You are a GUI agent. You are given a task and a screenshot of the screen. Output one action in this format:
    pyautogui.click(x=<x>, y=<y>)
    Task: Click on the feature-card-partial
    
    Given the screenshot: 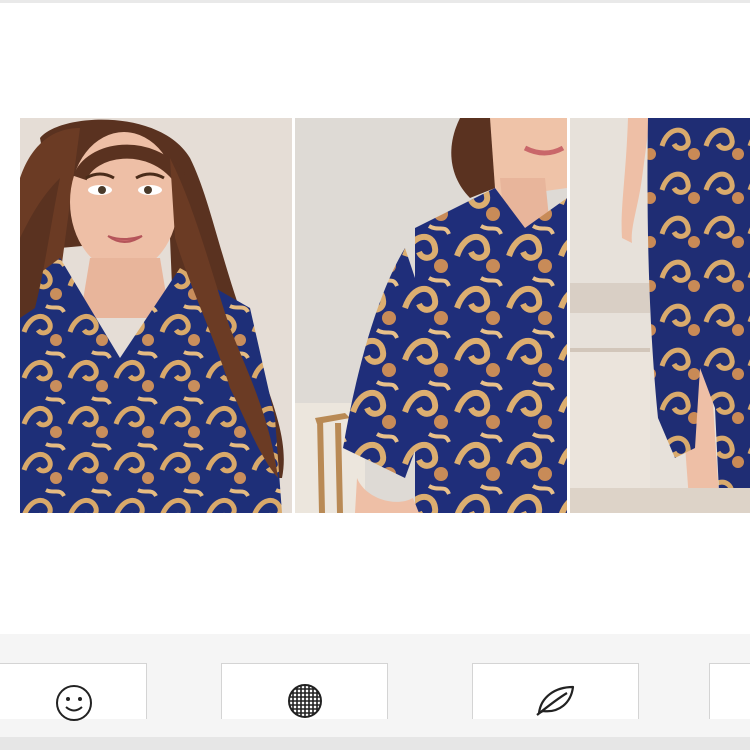 What is the action you would take?
    pyautogui.click(x=729, y=691)
    